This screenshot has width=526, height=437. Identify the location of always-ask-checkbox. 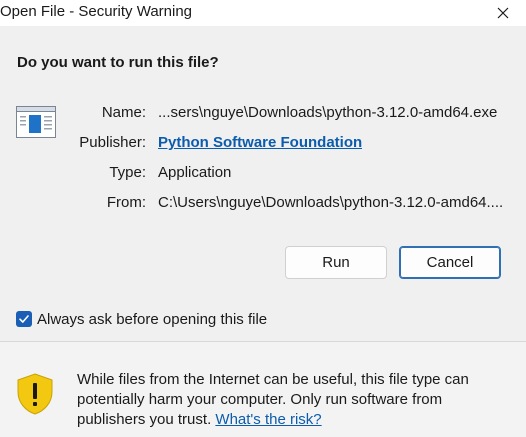
(24, 319).